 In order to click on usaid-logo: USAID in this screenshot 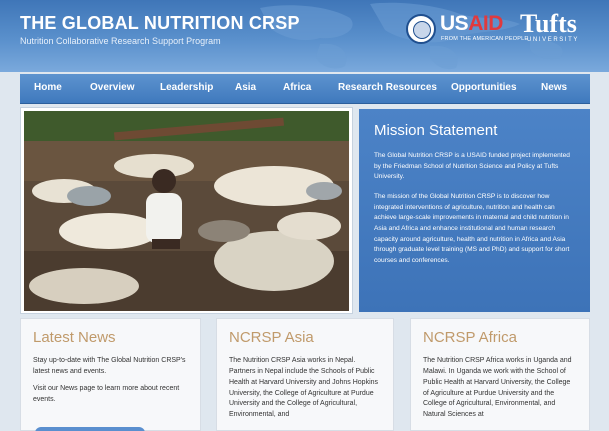, I will do `click(471, 24)`.